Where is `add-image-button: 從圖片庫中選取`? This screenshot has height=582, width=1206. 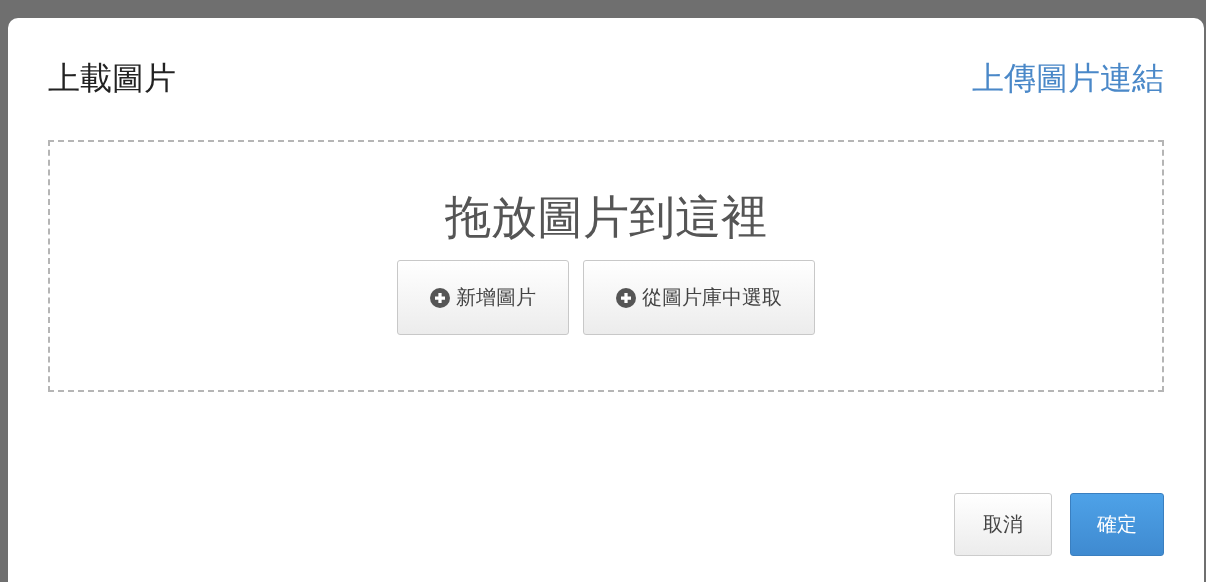 add-image-button: 從圖片庫中選取 is located at coordinates (699, 297).